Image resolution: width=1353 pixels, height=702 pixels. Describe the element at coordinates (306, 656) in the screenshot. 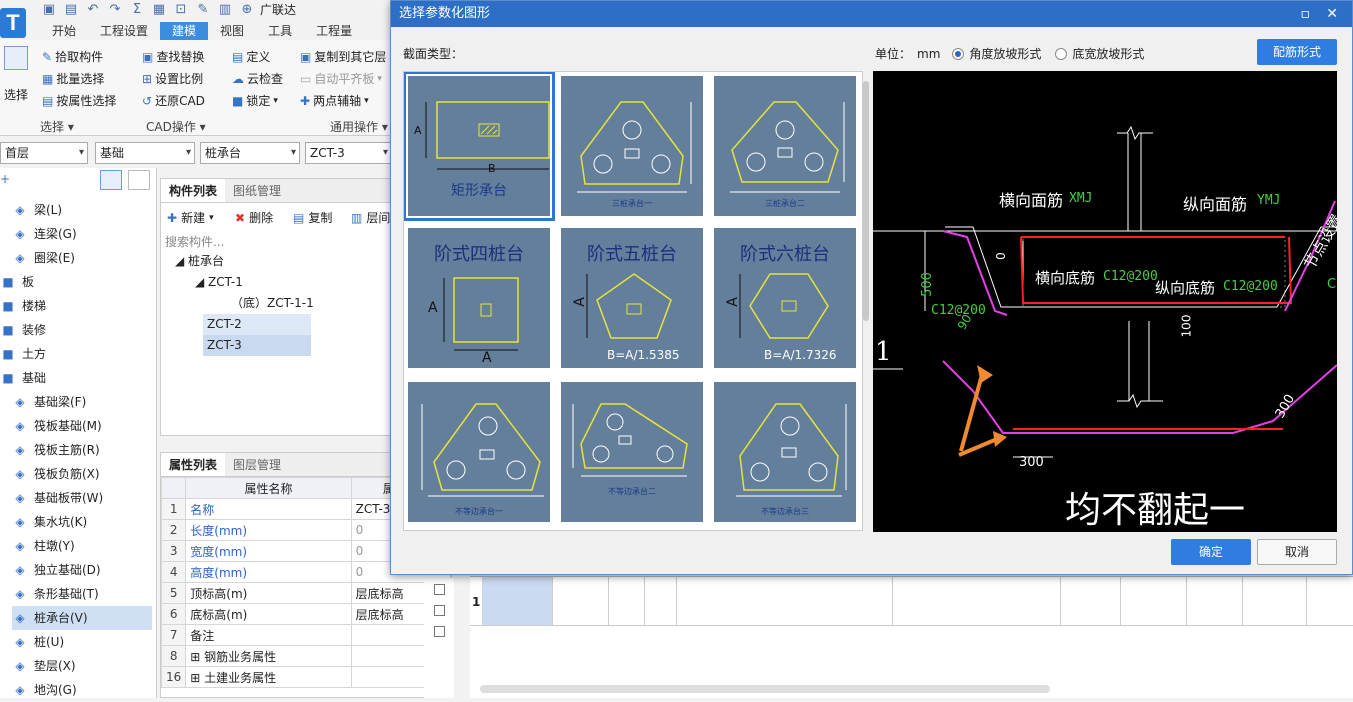

I see `property-row: 8 ⊞ 钢筋业务属性` at that location.